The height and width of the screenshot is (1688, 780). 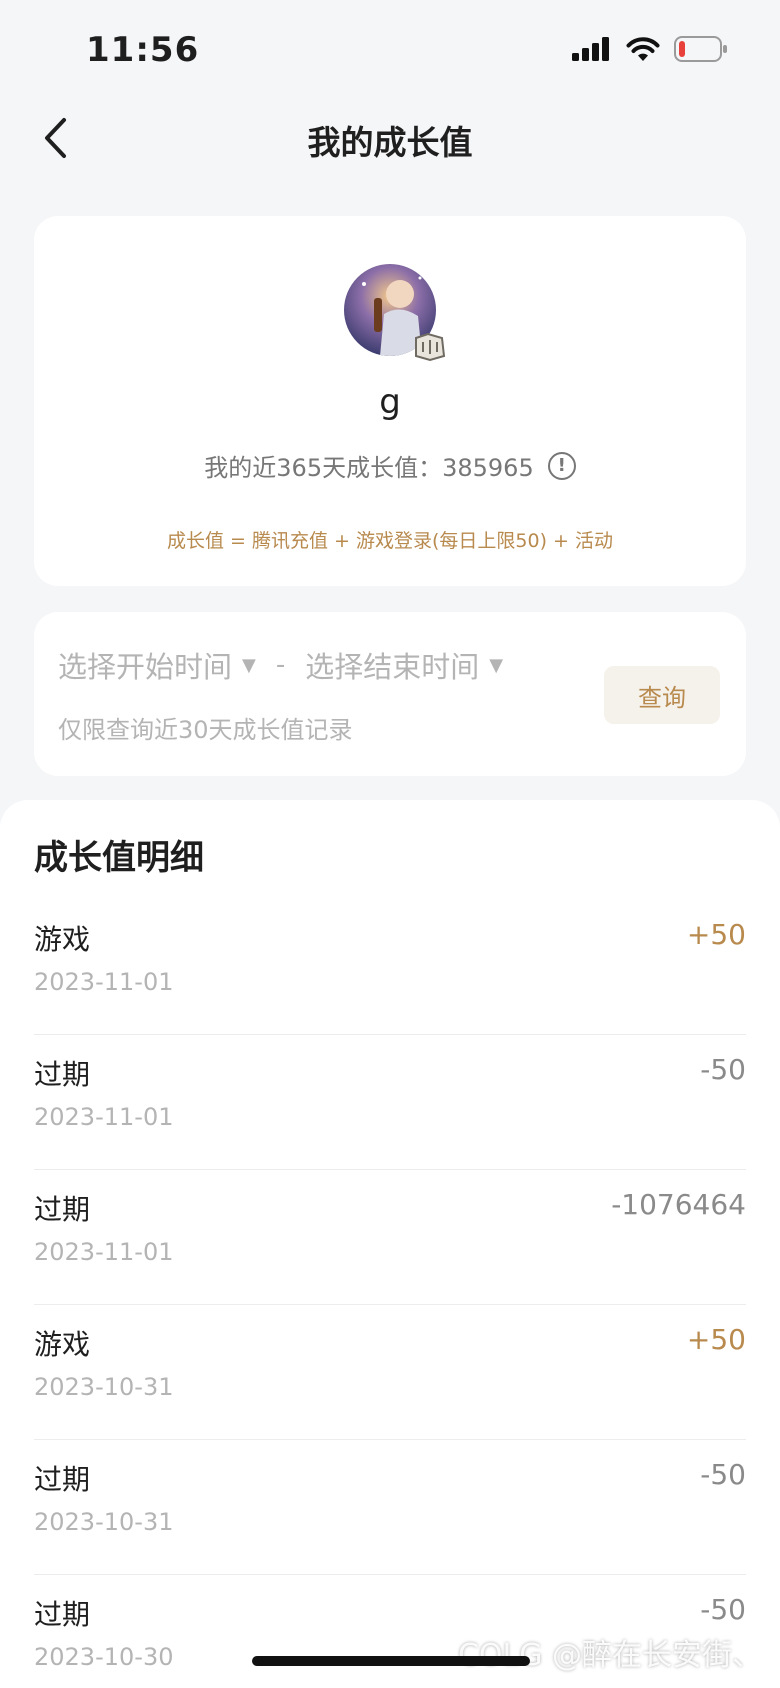 I want to click on list-item: 过期 2023-11-01 -50, so click(x=390, y=1102).